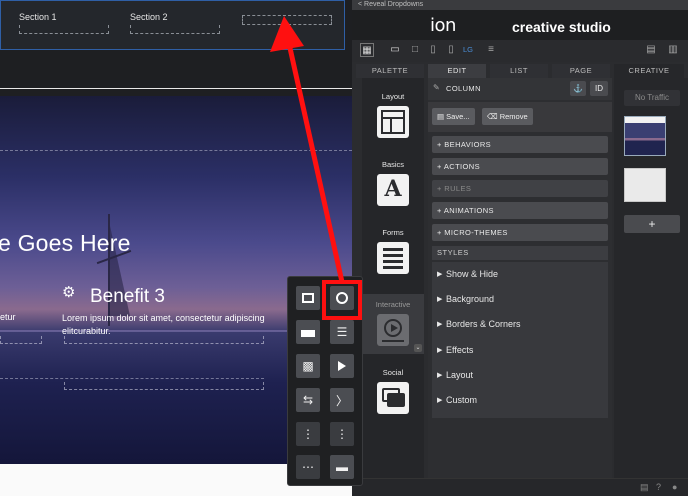  Describe the element at coordinates (393, 190) in the screenshot. I see `text-a-icon: A` at that location.